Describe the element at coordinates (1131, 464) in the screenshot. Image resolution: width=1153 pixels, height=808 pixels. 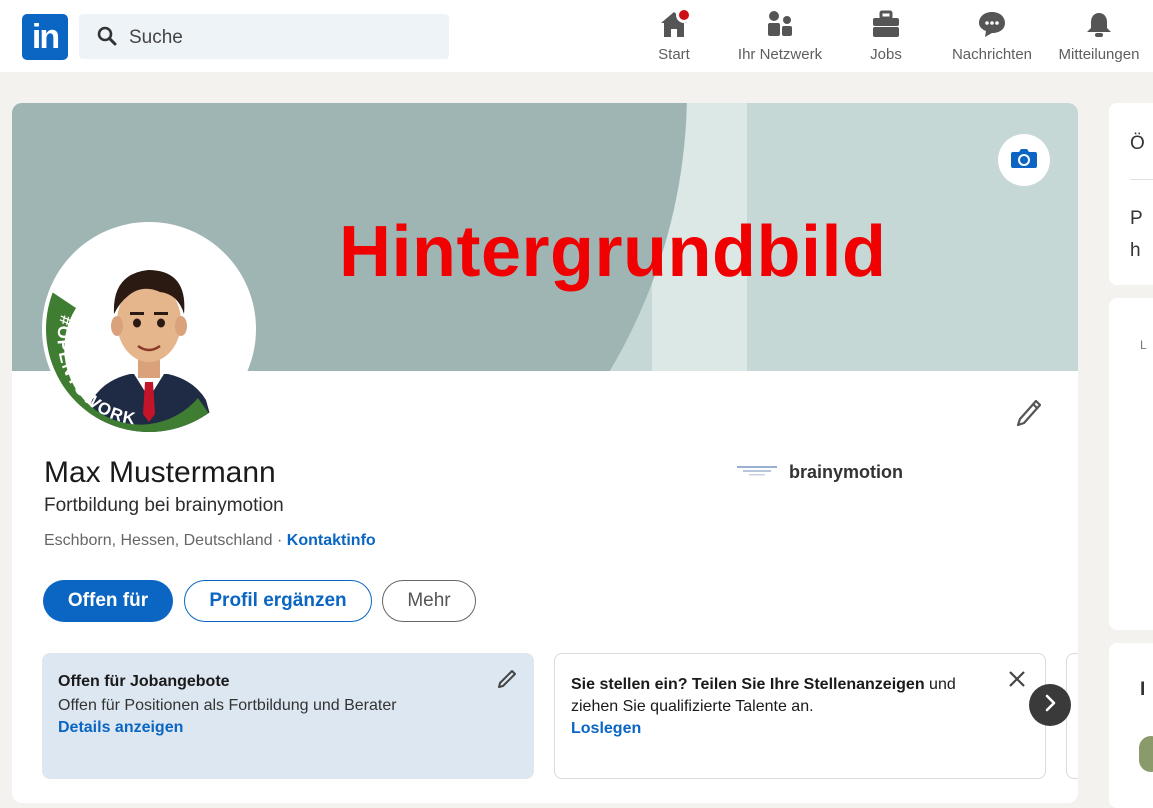
I see `sidebar-card-ad: L` at that location.